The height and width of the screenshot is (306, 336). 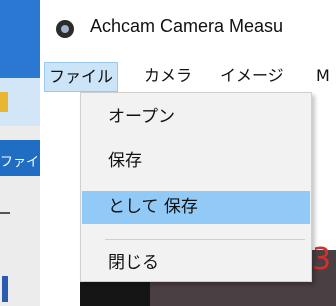 I want to click on menu-more: M, so click(x=323, y=77).